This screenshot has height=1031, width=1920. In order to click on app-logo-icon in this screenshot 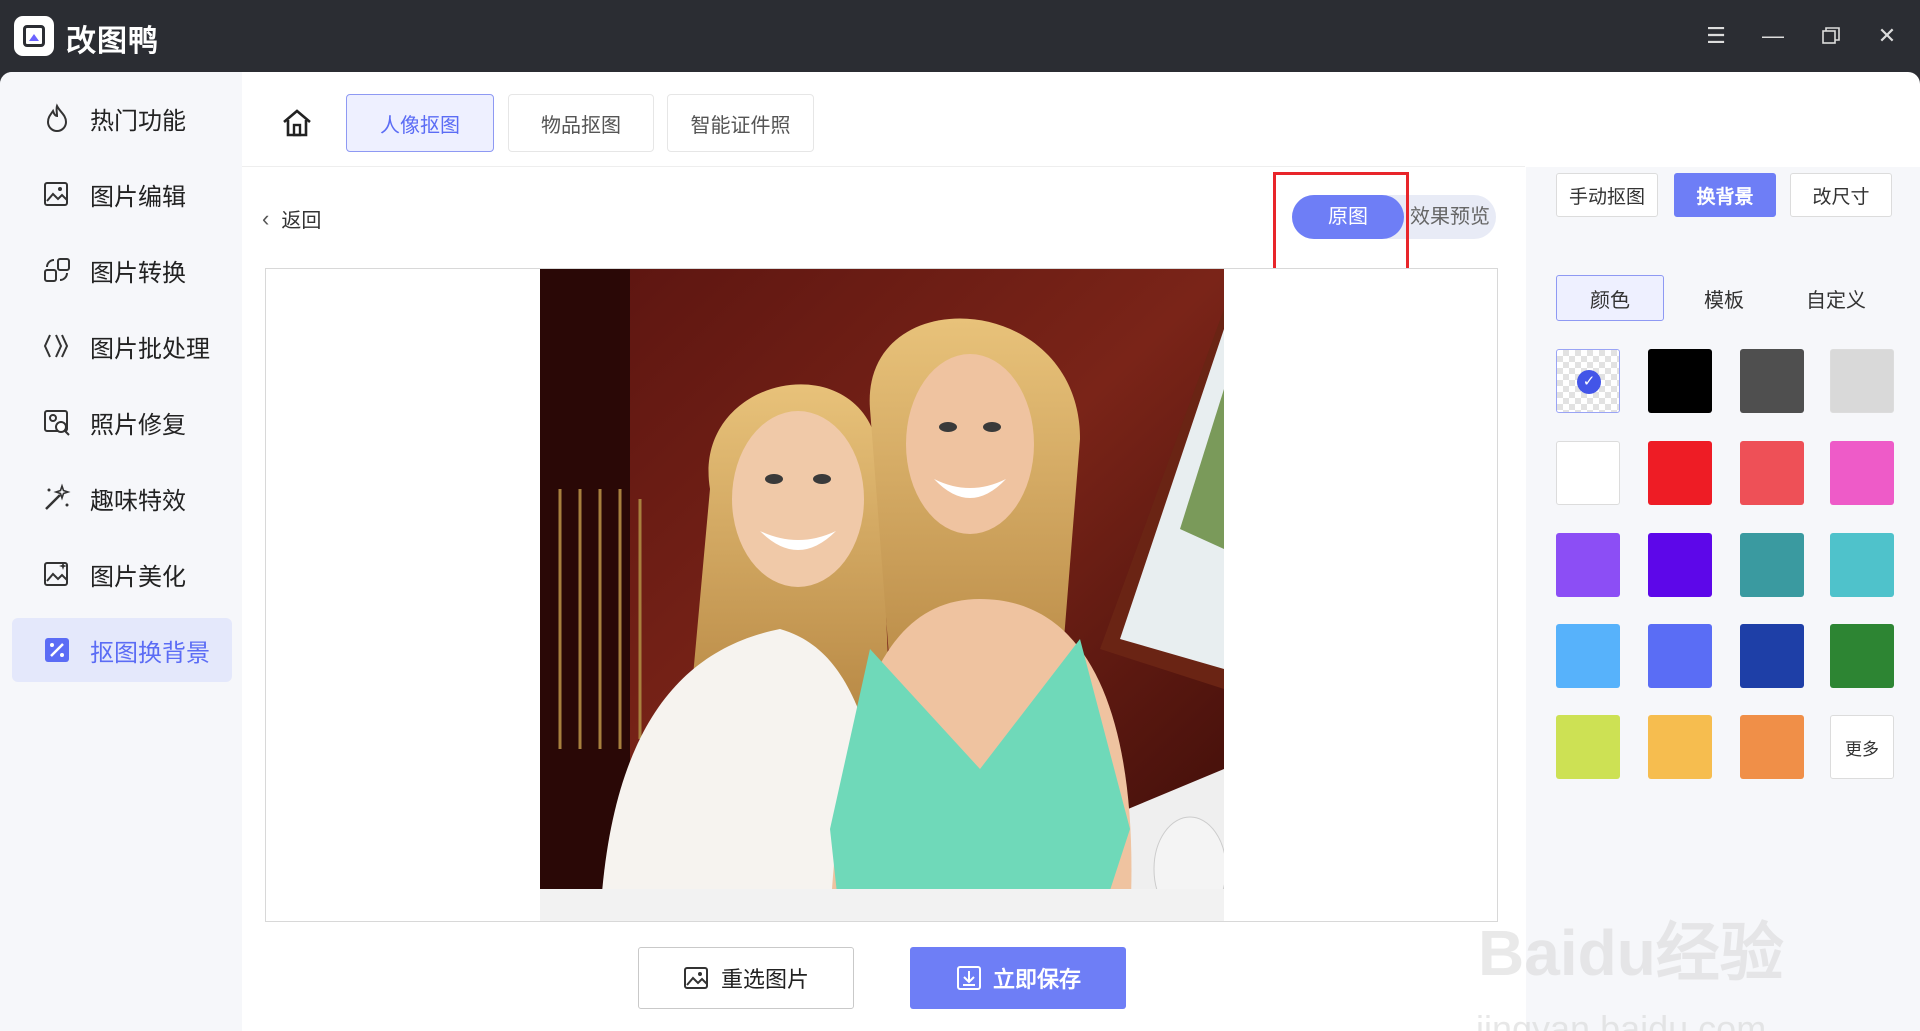, I will do `click(34, 36)`.